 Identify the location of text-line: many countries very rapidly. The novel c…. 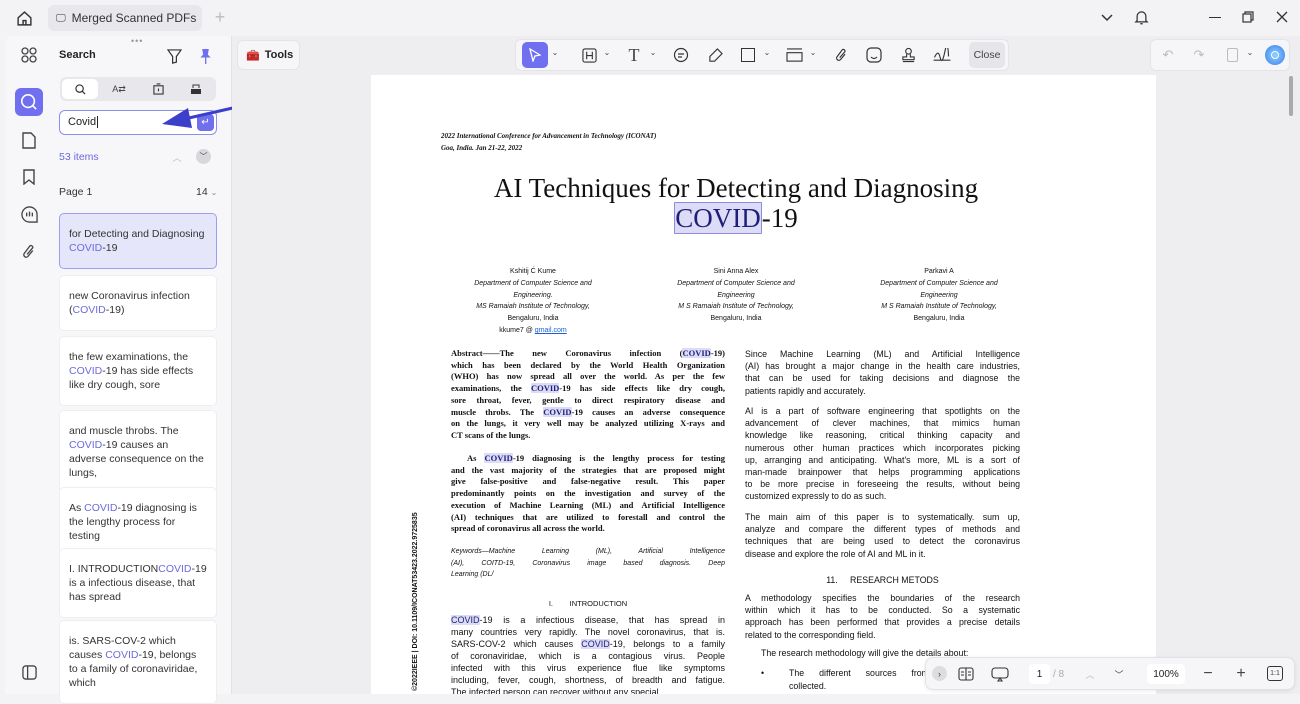
(588, 632).